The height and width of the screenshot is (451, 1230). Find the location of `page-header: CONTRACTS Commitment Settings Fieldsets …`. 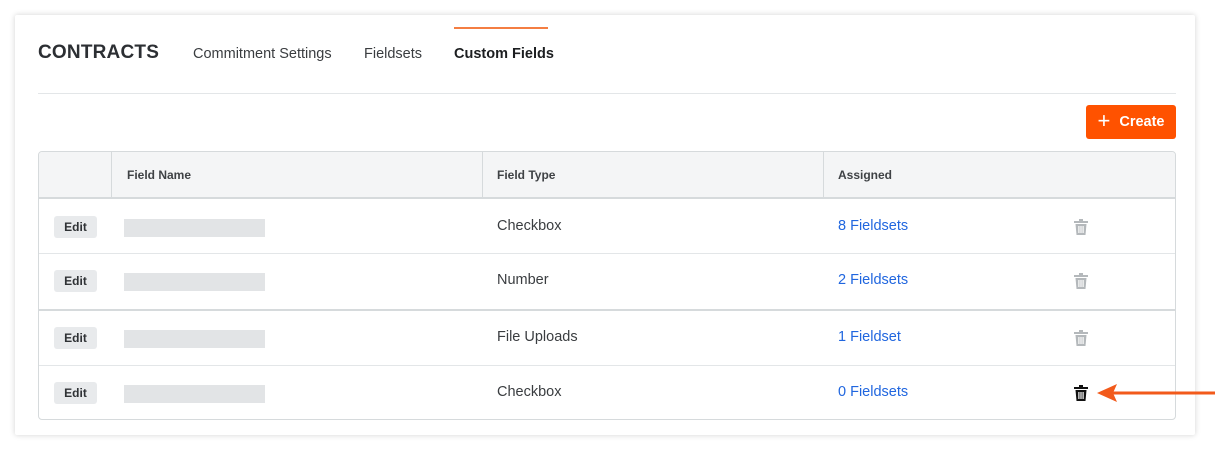

page-header: CONTRACTS Commitment Settings Fieldsets … is located at coordinates (607, 62).